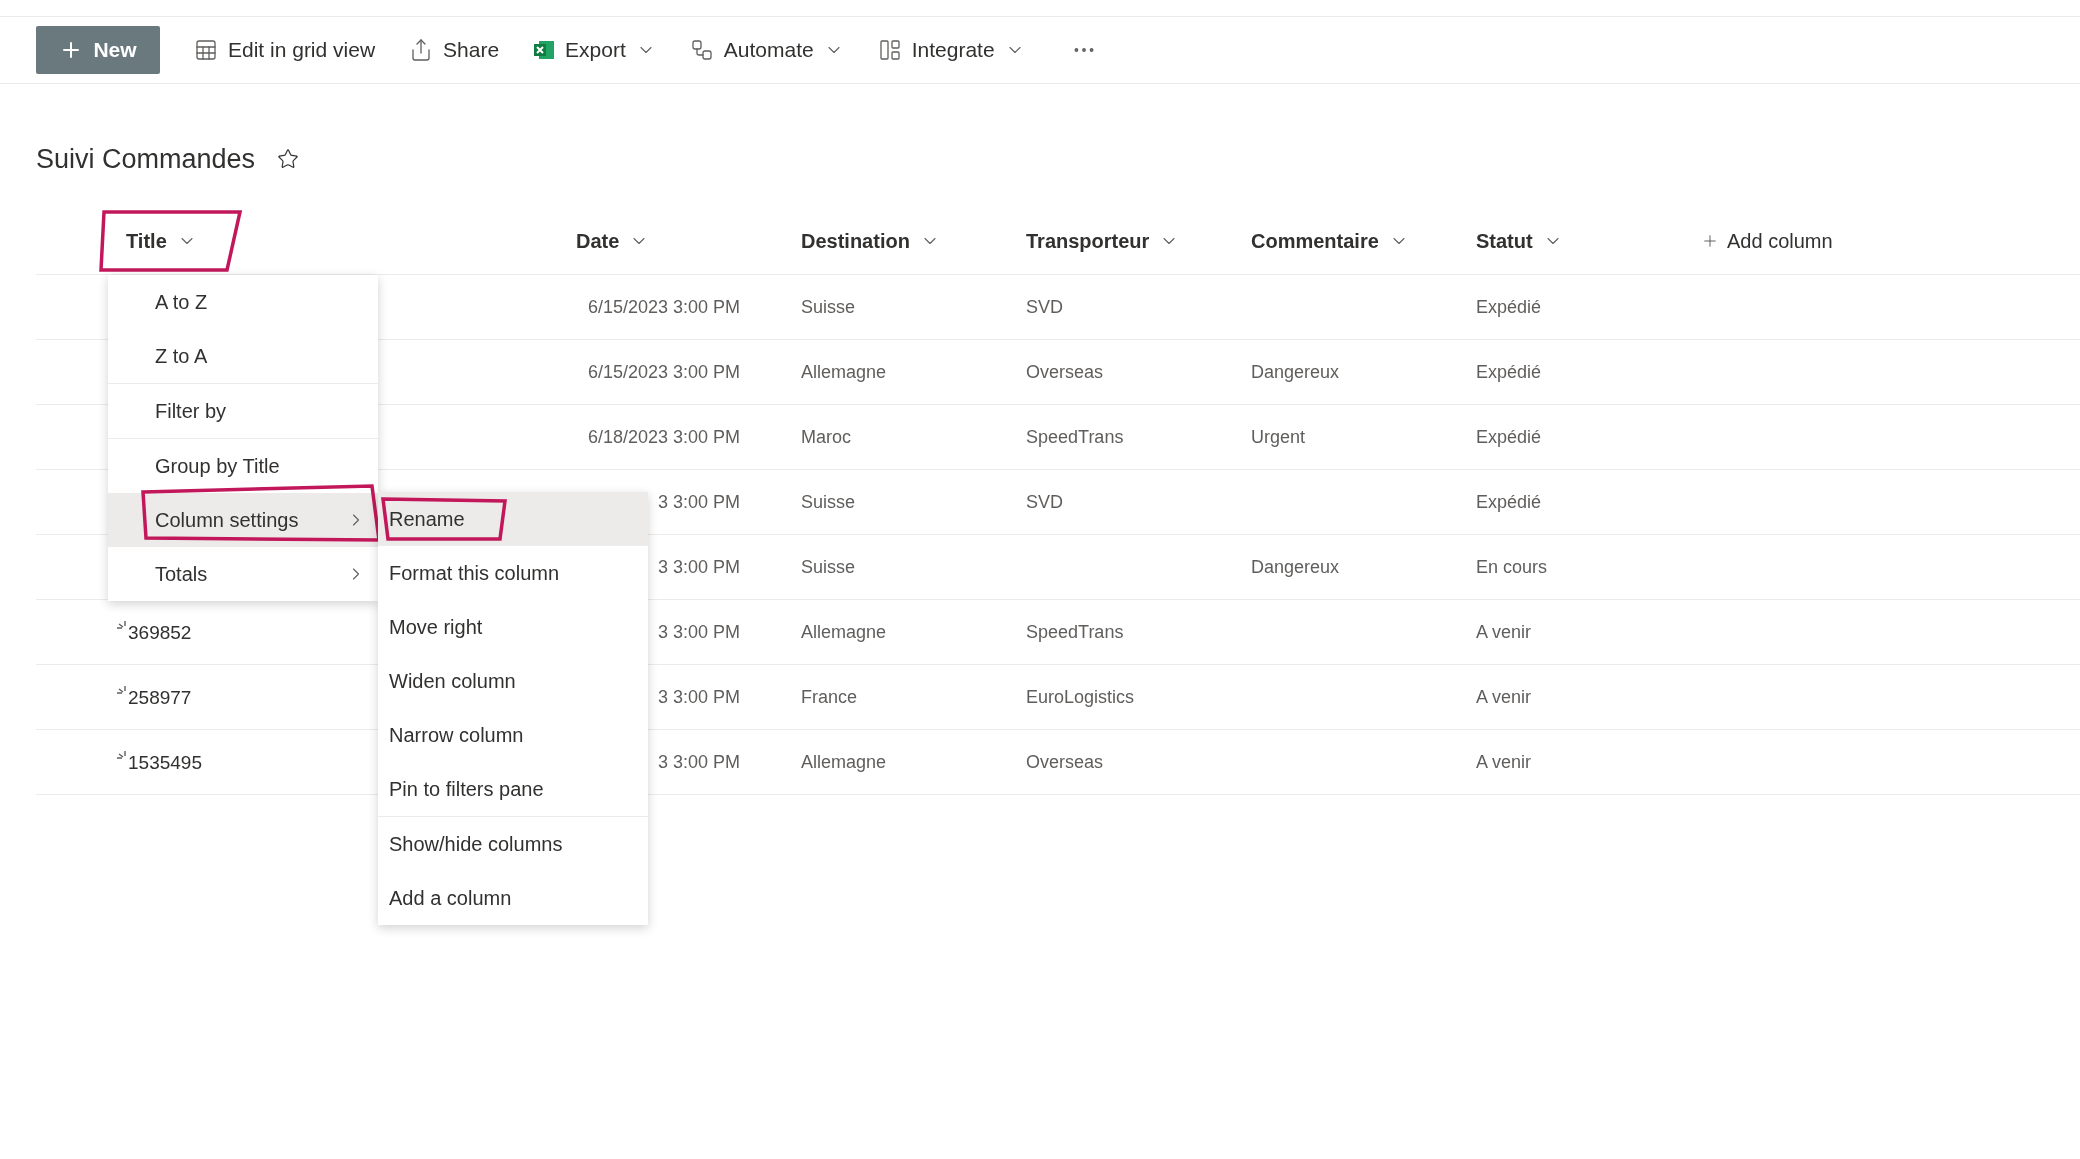 Image resolution: width=2080 pixels, height=1159 pixels. What do you see at coordinates (513, 789) in the screenshot?
I see `menu-item: Pin to filters pane` at bounding box center [513, 789].